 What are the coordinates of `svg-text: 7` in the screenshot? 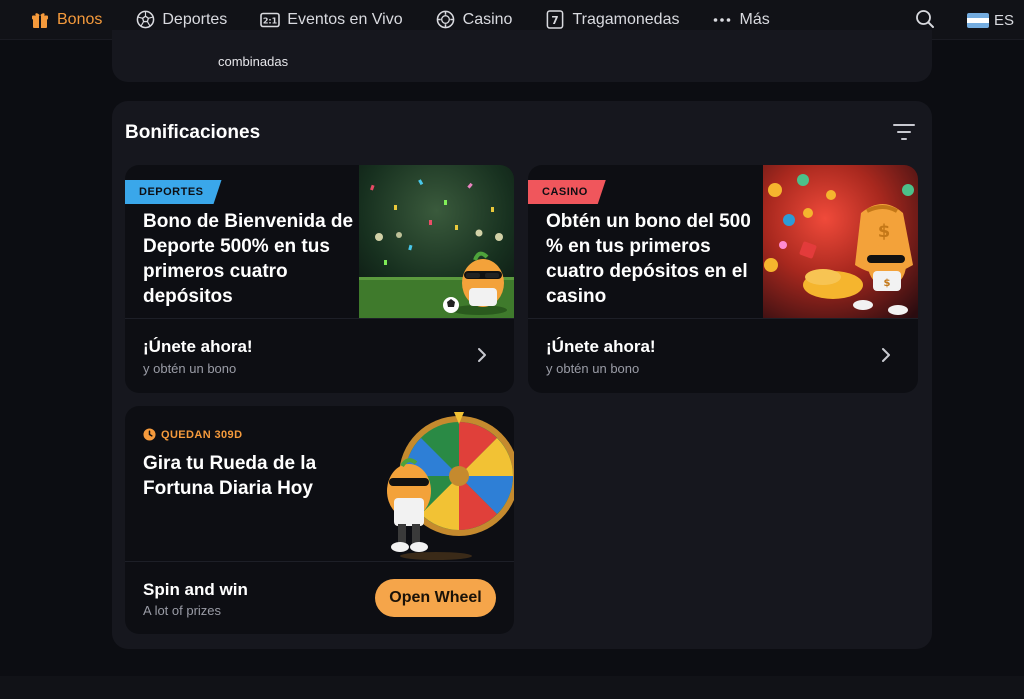 It's located at (555, 21).